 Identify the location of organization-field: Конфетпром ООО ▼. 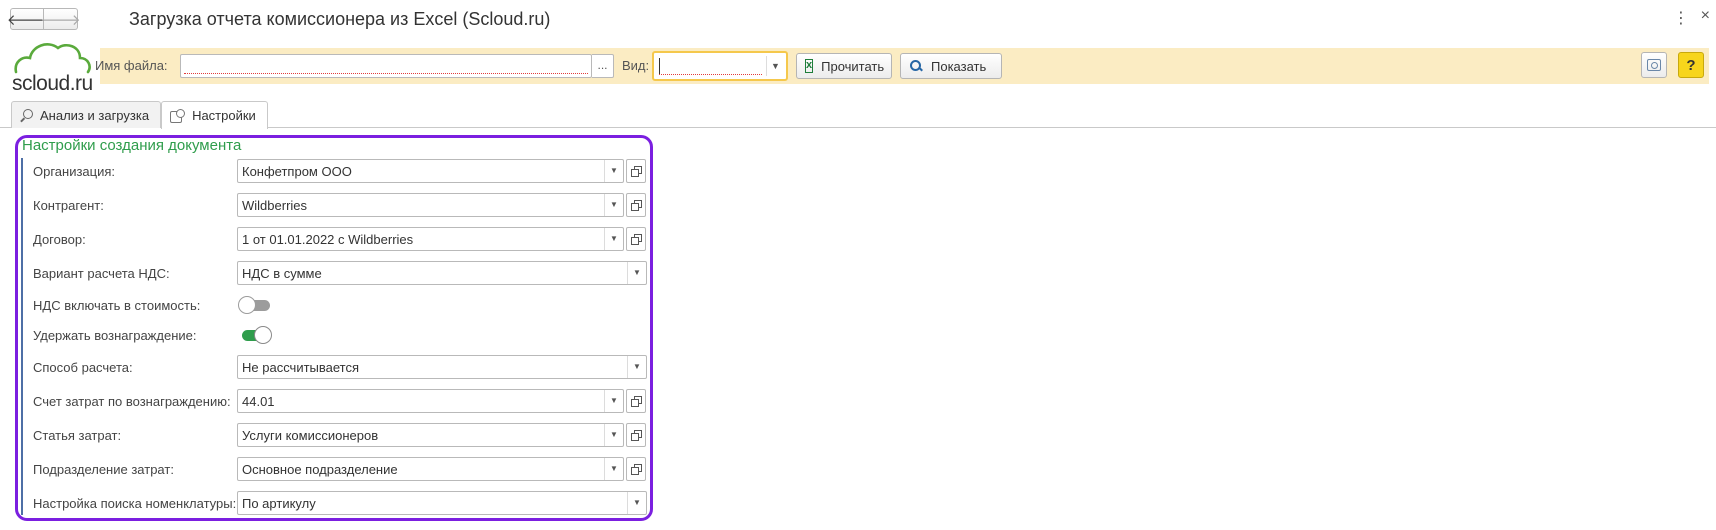
(430, 171).